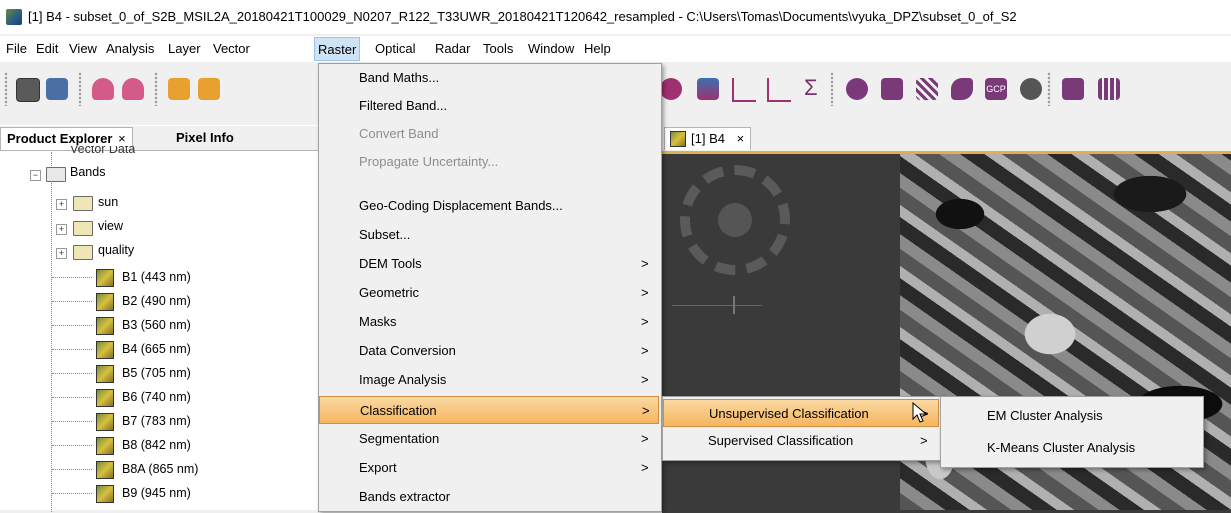 The width and height of the screenshot is (1231, 513). What do you see at coordinates (1109, 89) in the screenshot?
I see `batch-processing-icon` at bounding box center [1109, 89].